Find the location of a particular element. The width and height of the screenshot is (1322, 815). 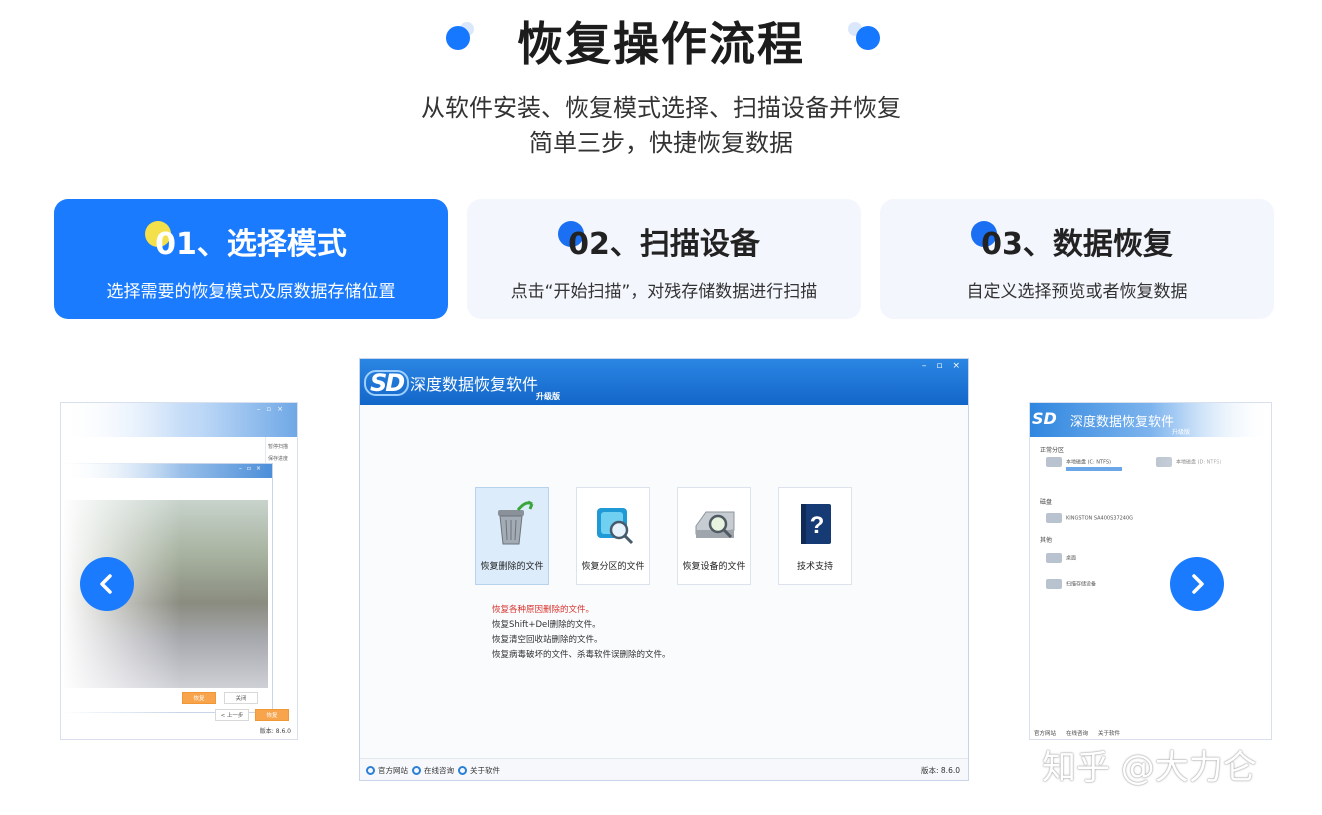

minimize-icon: – is located at coordinates (924, 366).